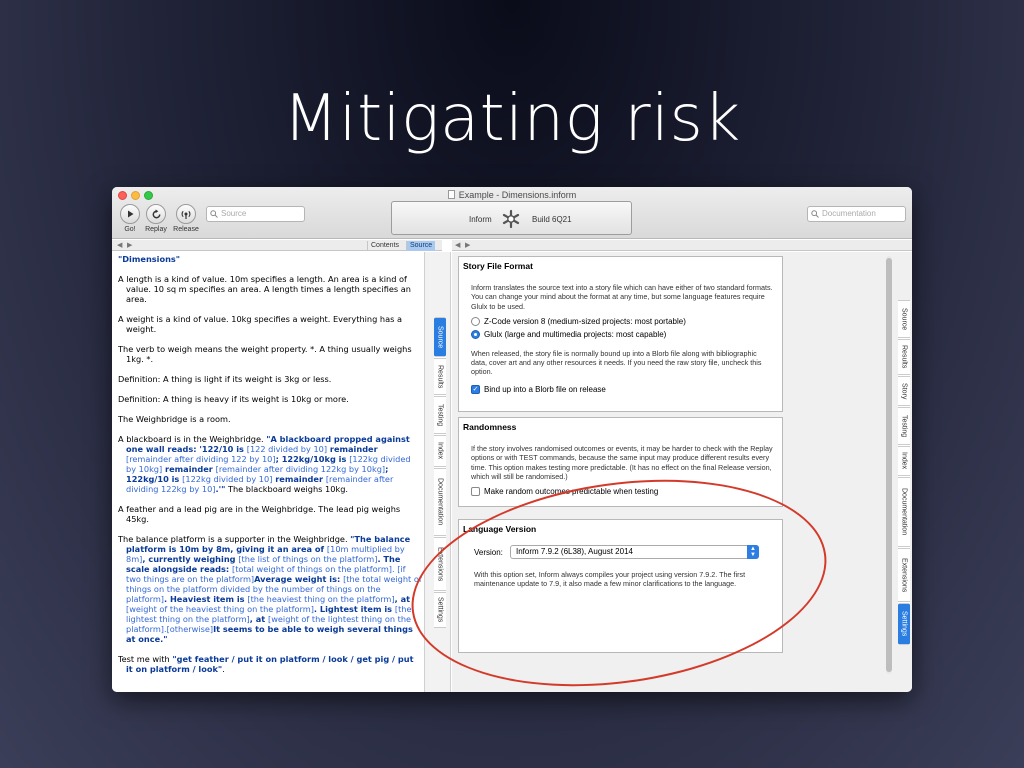 This screenshot has height=768, width=1024. I want to click on slide-title: Mitigating risk, so click(512, 119).